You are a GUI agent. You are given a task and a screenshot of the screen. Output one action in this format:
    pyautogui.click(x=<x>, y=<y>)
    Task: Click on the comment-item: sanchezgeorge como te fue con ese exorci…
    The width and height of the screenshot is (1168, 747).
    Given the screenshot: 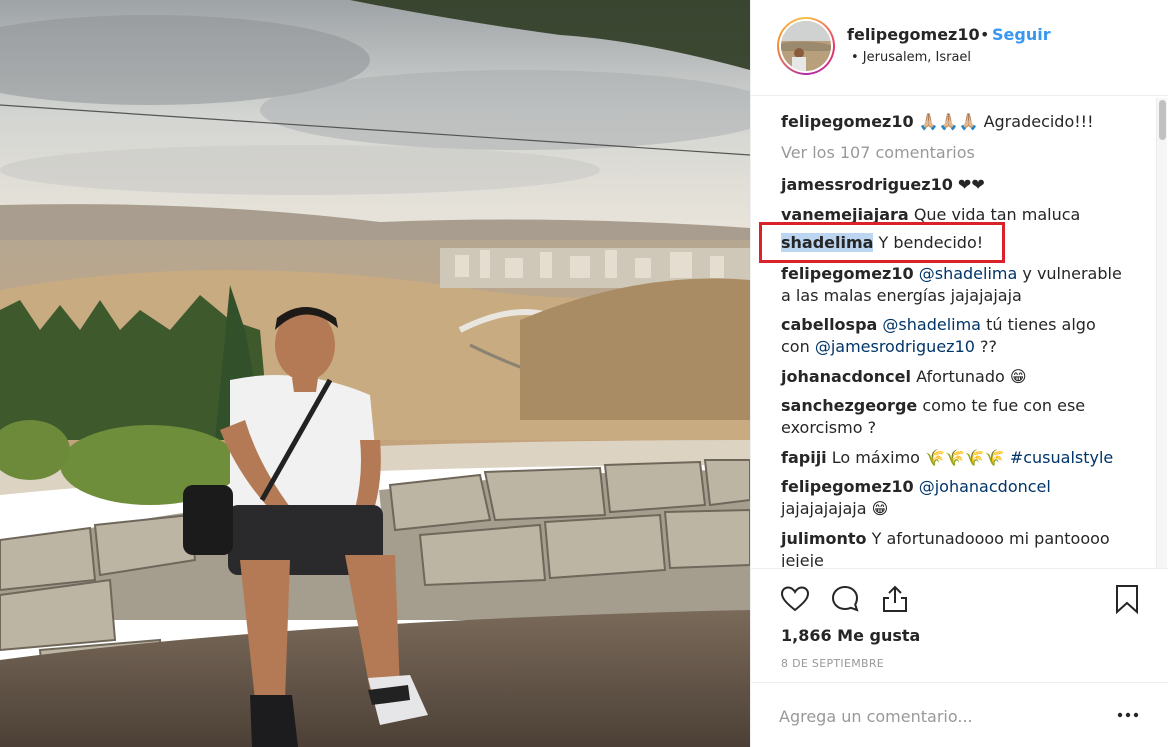 What is the action you would take?
    pyautogui.click(x=956, y=417)
    